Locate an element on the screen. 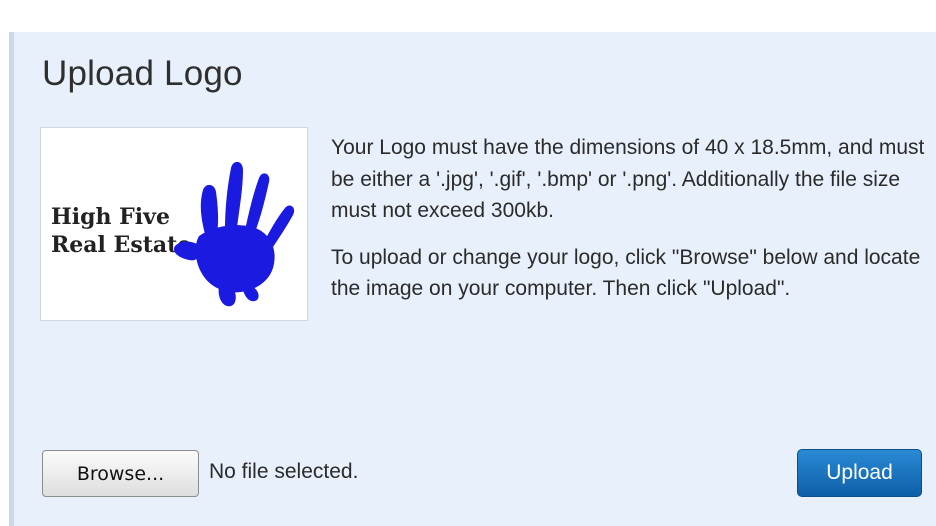 The width and height of the screenshot is (936, 526). logo-text-line1: High Five is located at coordinates (110, 217).